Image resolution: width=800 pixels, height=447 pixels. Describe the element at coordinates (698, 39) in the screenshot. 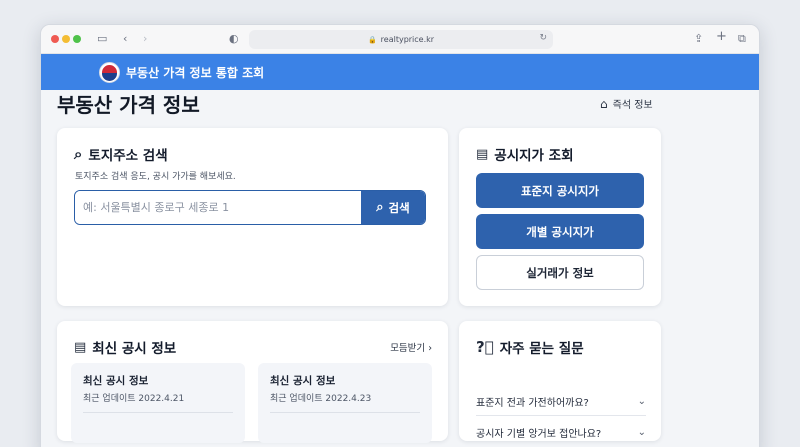

I see `share-icon: ⇪` at that location.